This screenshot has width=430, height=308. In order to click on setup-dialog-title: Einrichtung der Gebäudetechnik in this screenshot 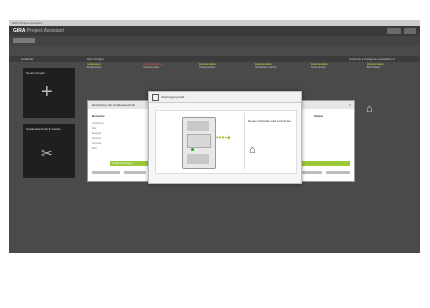, I will do `click(113, 105)`.